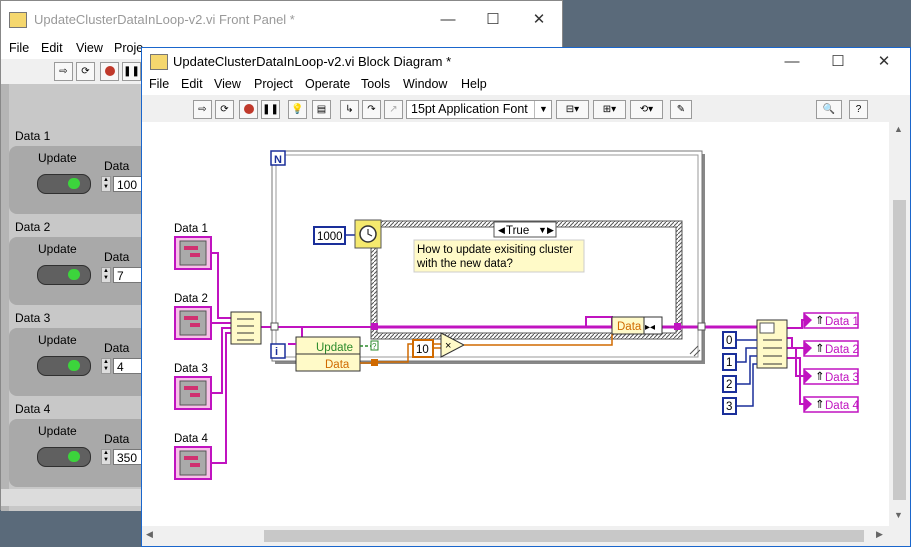  Describe the element at coordinates (191, 229) in the screenshot. I see `input-label-data-1: Data 1` at that location.